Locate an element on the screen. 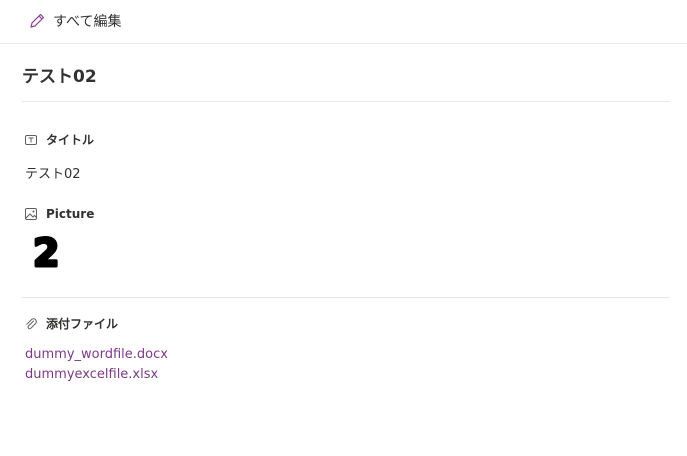 This screenshot has width=687, height=456. picture-image-text: 2 is located at coordinates (46, 252).